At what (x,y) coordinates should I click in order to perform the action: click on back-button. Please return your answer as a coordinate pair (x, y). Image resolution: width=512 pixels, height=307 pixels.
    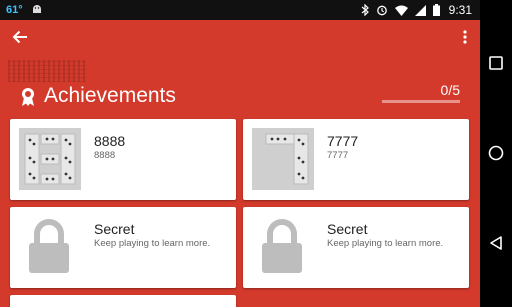
    Looking at the image, I should click on (20, 39).